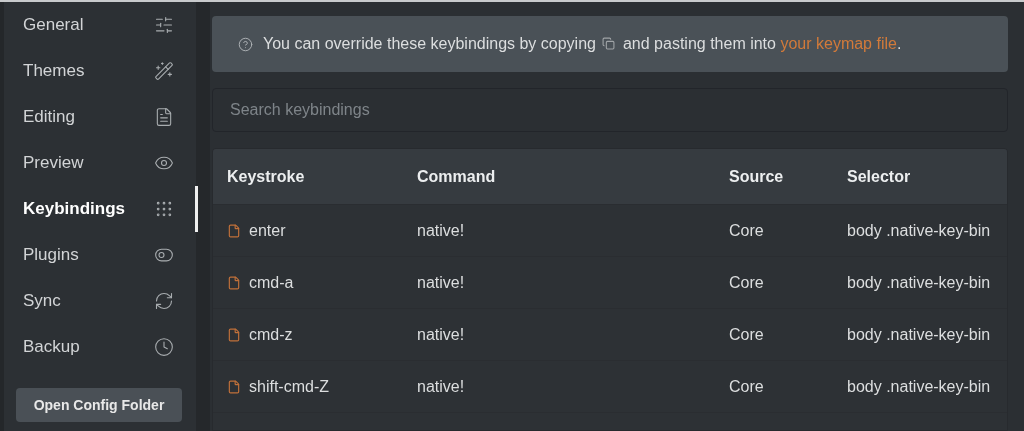 This screenshot has width=1024, height=431. What do you see at coordinates (100, 347) in the screenshot?
I see `sidebar-item: Backup` at bounding box center [100, 347].